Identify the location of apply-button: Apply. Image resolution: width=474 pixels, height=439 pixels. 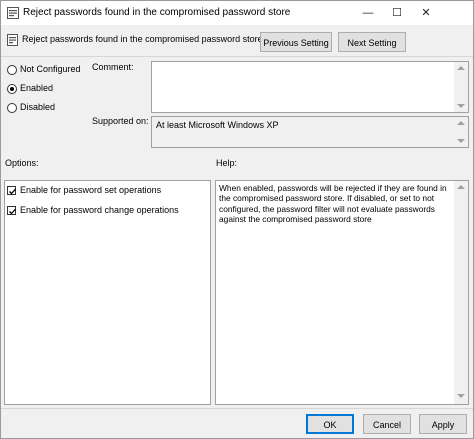
(443, 424).